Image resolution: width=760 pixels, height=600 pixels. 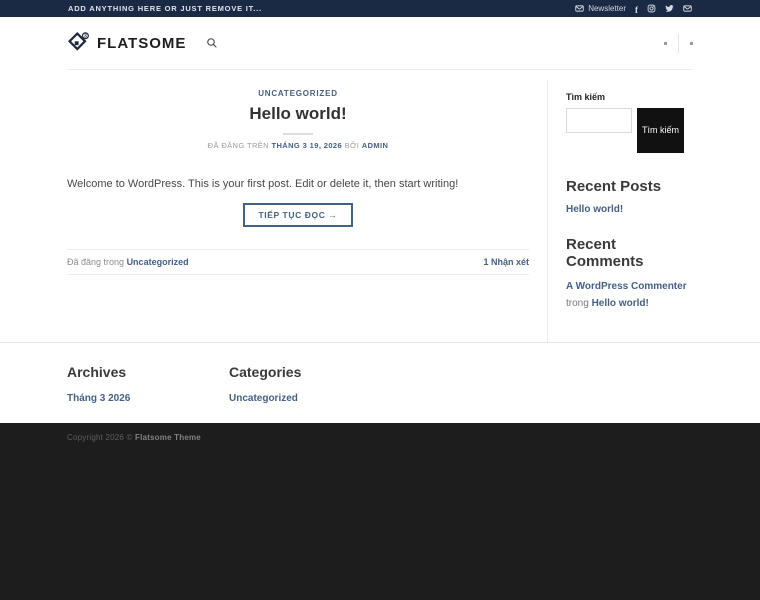 I want to click on svg-text: 3, so click(x=85, y=37).